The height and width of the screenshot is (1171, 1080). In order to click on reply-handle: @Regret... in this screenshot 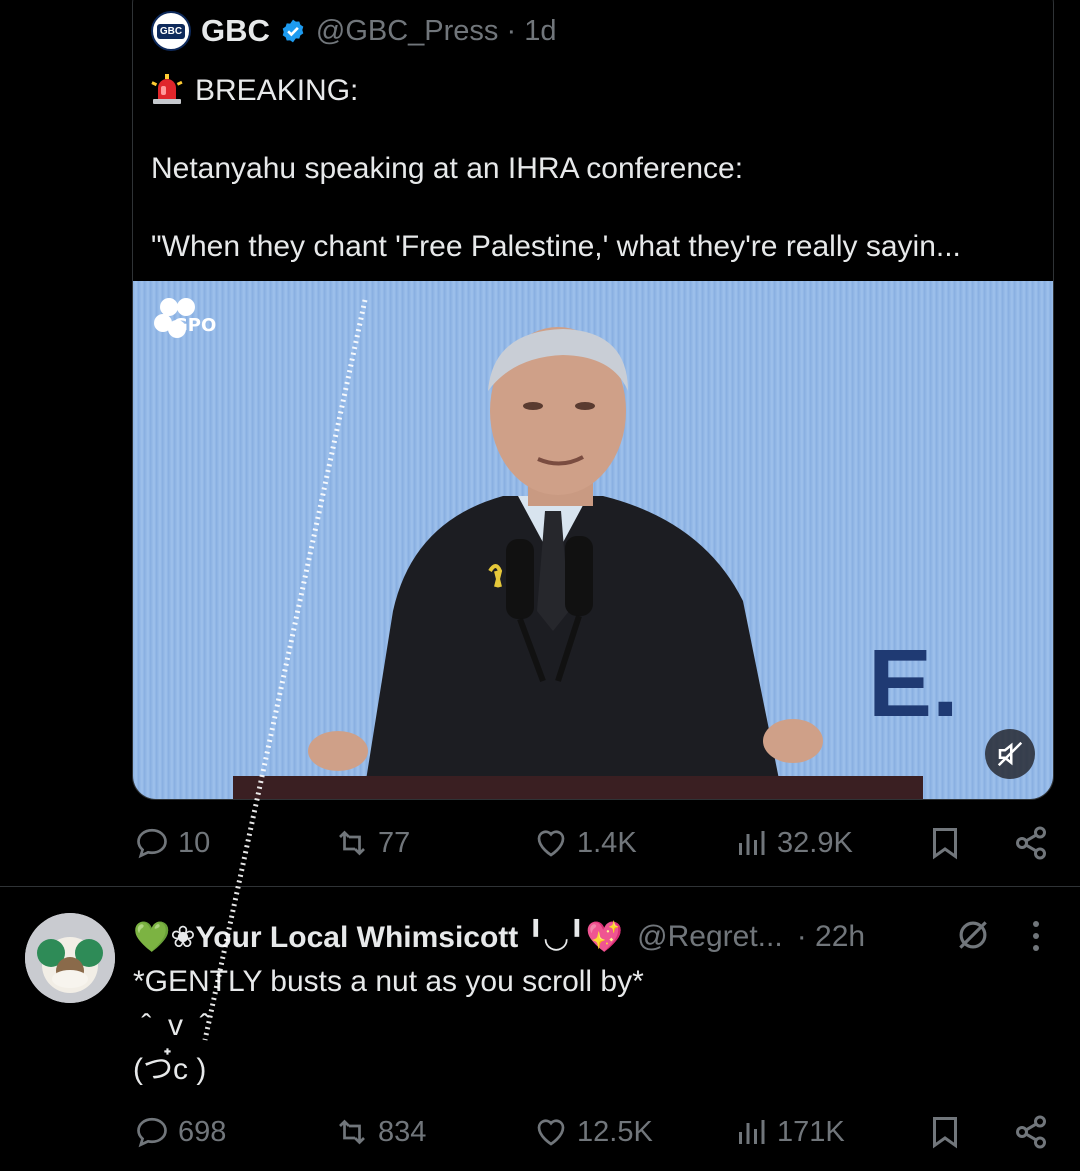, I will do `click(710, 937)`.